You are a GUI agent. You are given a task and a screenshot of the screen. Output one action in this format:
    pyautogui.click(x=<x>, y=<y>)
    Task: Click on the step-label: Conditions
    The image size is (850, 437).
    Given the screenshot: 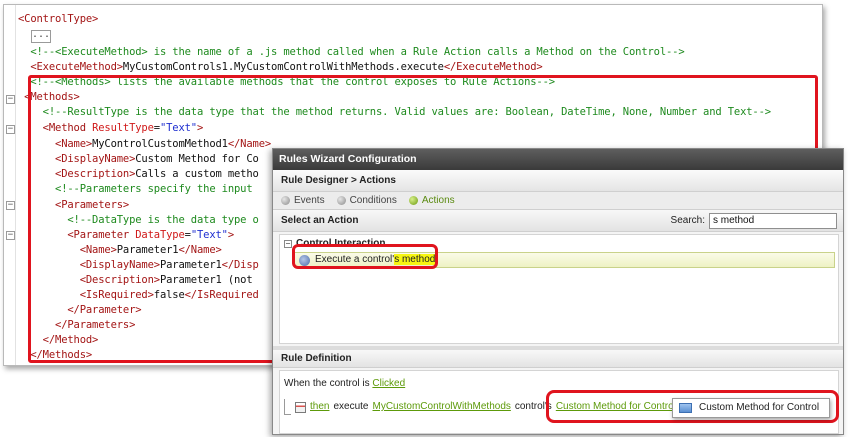 What is the action you would take?
    pyautogui.click(x=373, y=200)
    